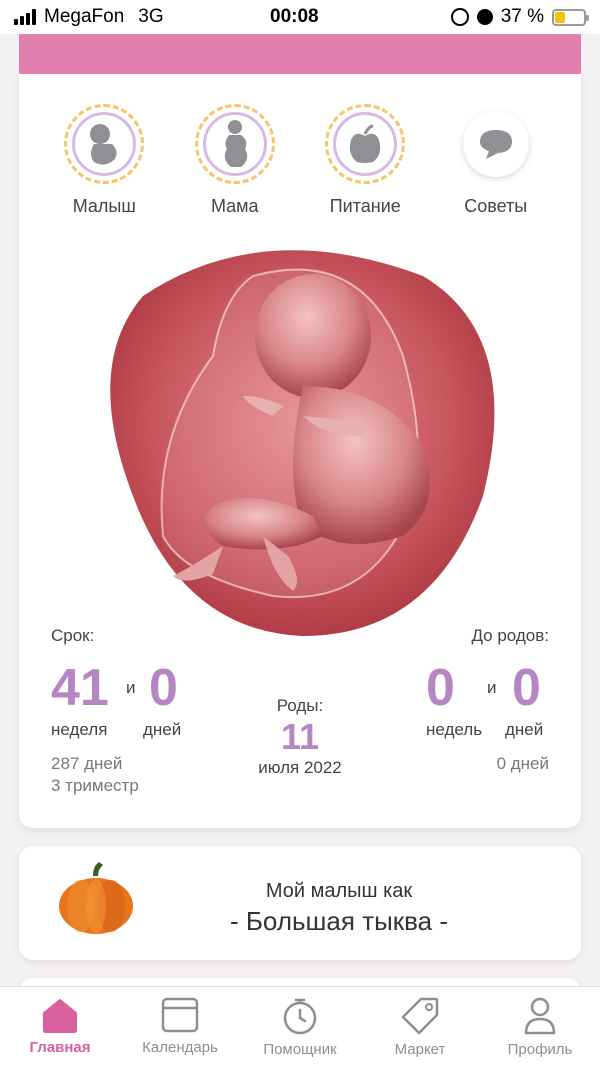 The width and height of the screenshot is (600, 1066). I want to click on battery-icon, so click(570, 17).